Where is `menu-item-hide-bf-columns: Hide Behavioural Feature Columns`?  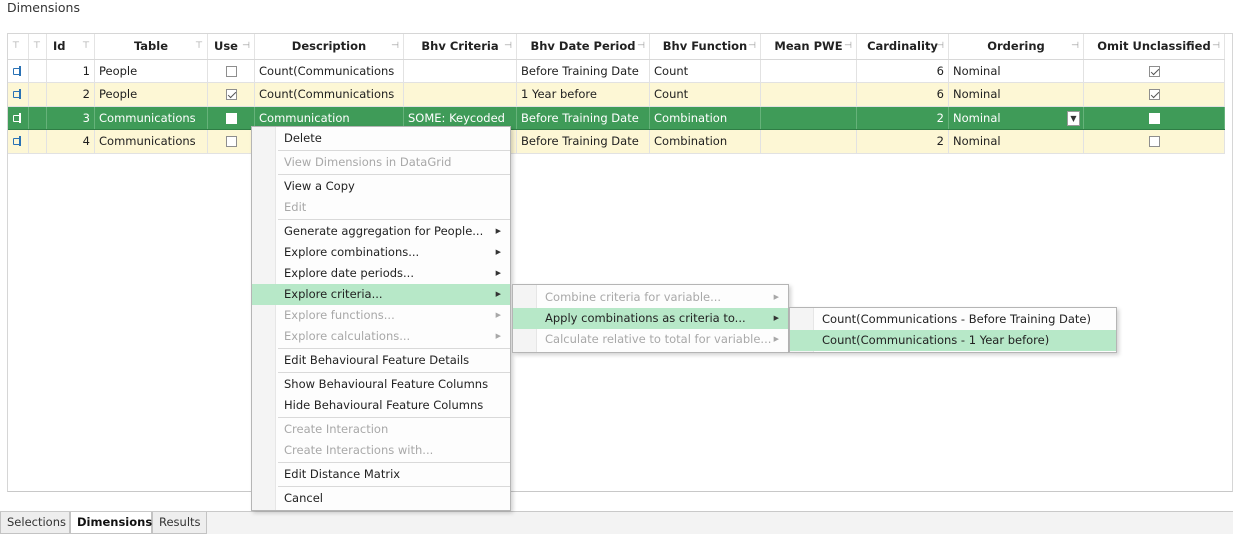 menu-item-hide-bf-columns: Hide Behavioural Feature Columns is located at coordinates (381, 405).